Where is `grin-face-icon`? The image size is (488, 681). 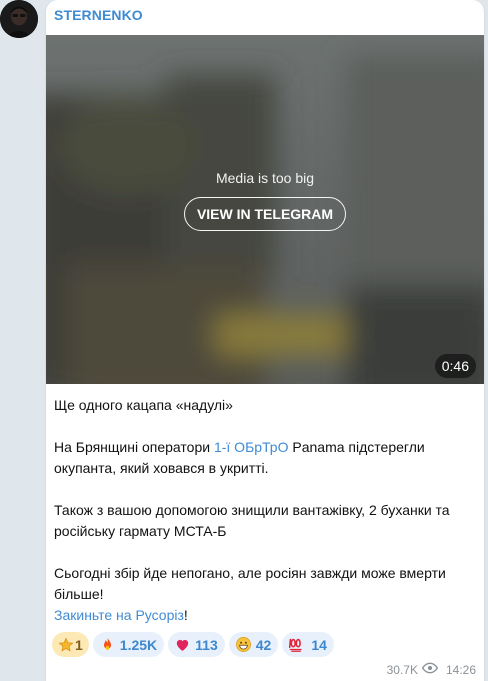
grin-face-icon is located at coordinates (243, 644).